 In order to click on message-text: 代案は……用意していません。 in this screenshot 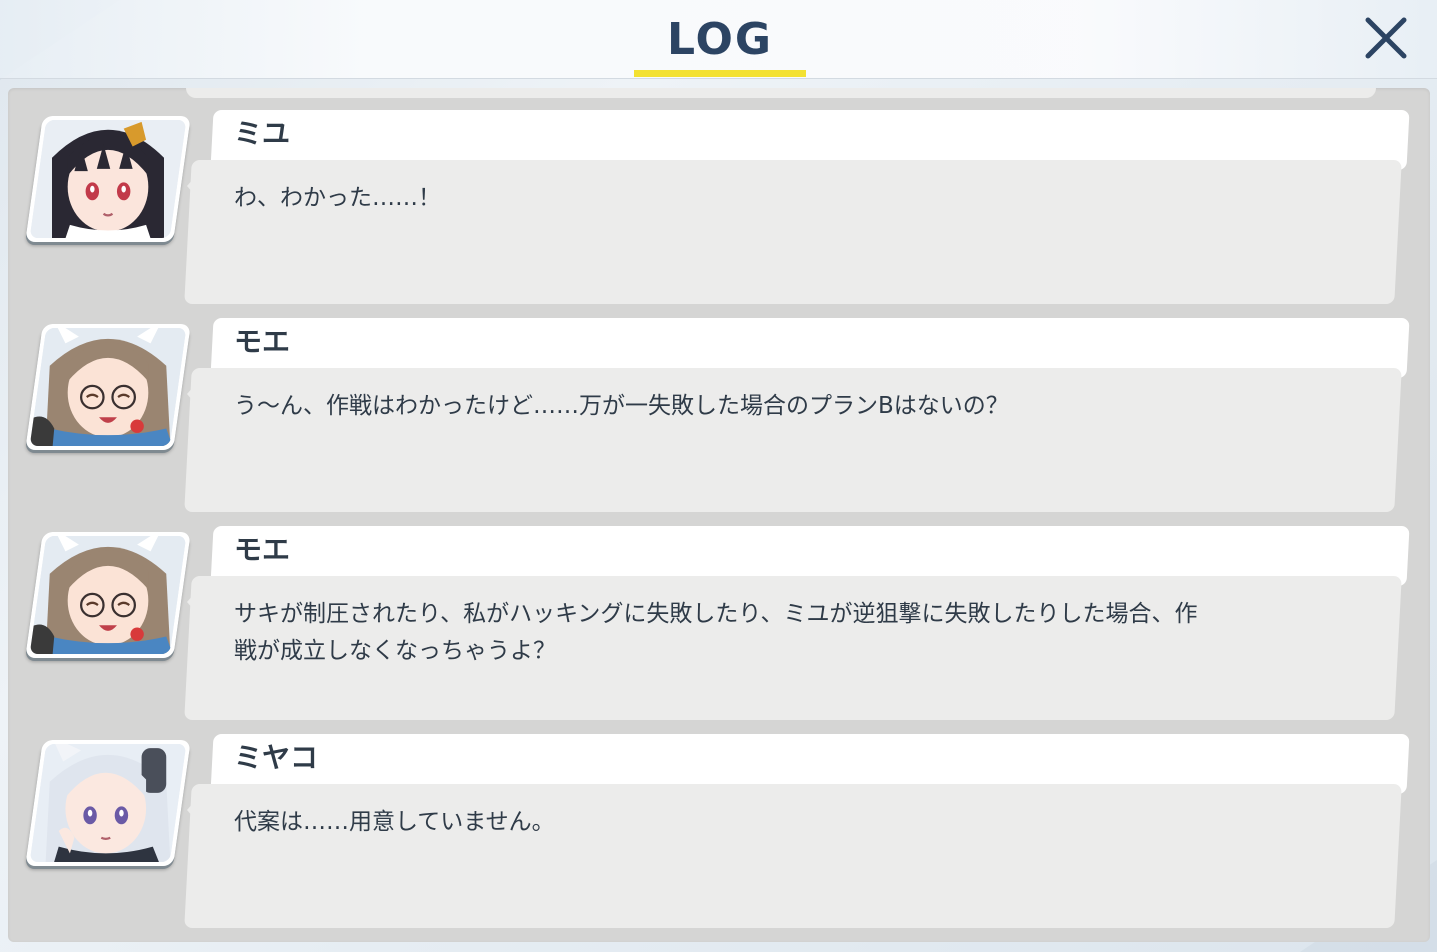, I will do `click(394, 822)`.